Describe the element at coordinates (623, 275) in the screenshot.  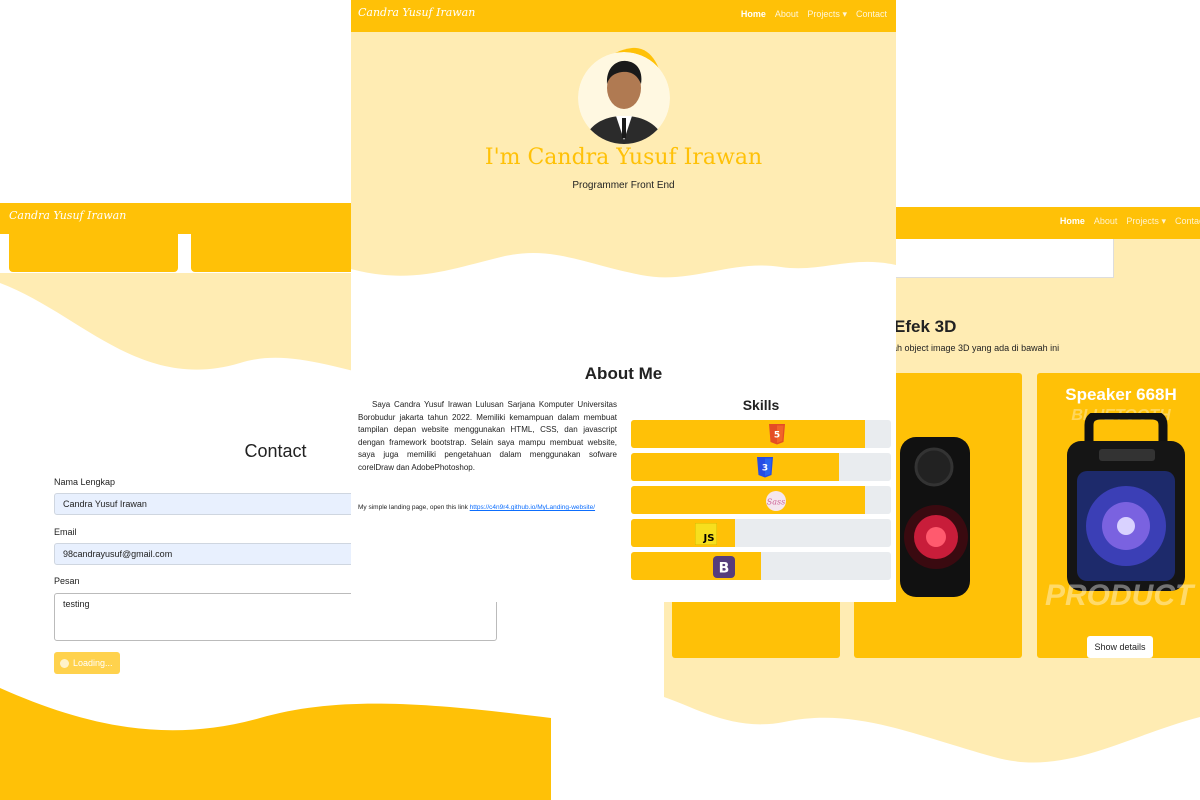
I see `wave-divider` at that location.